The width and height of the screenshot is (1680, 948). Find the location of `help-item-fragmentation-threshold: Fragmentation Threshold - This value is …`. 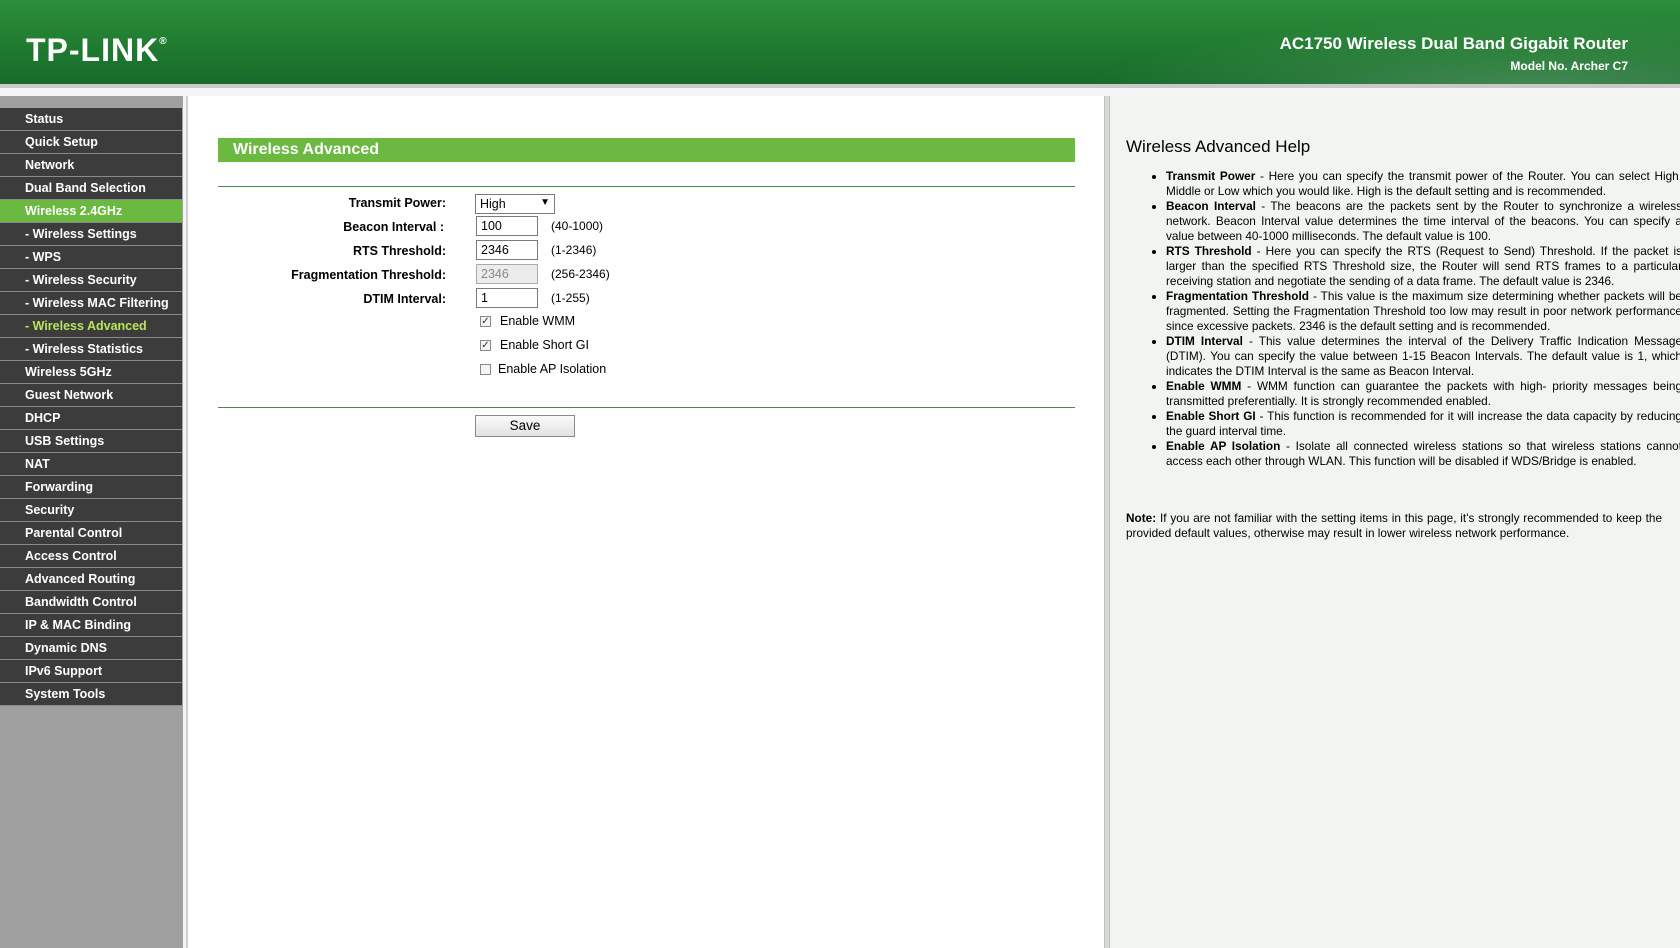

help-item-fragmentation-threshold: Fragmentation Threshold - This value is … is located at coordinates (1423, 311).